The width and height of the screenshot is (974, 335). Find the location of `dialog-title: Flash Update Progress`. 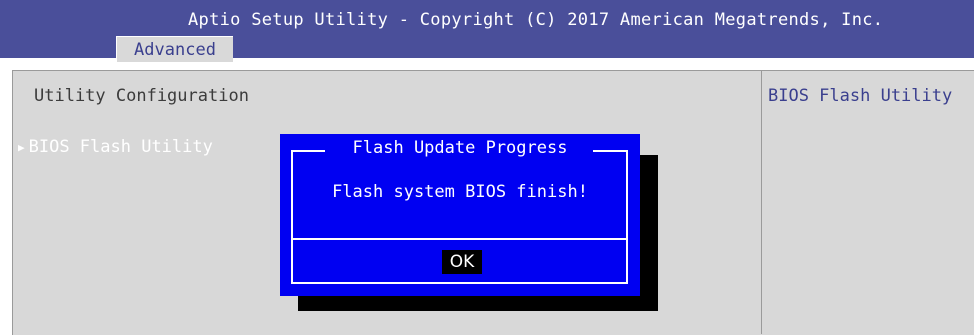

dialog-title: Flash Update Progress is located at coordinates (460, 148).